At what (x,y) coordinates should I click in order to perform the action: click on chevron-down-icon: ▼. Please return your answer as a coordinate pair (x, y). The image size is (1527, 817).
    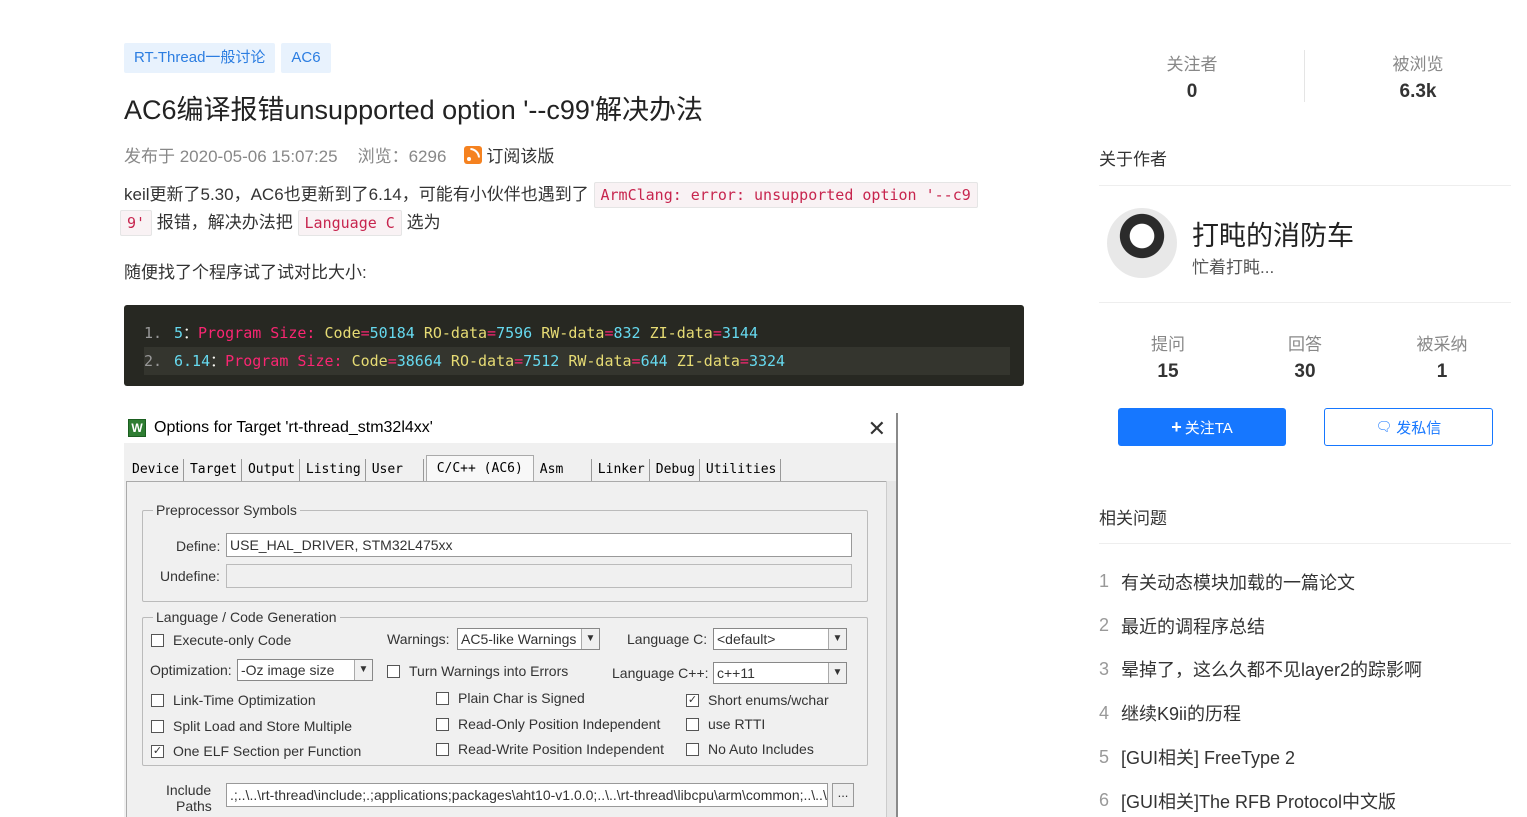
    Looking at the image, I should click on (837, 639).